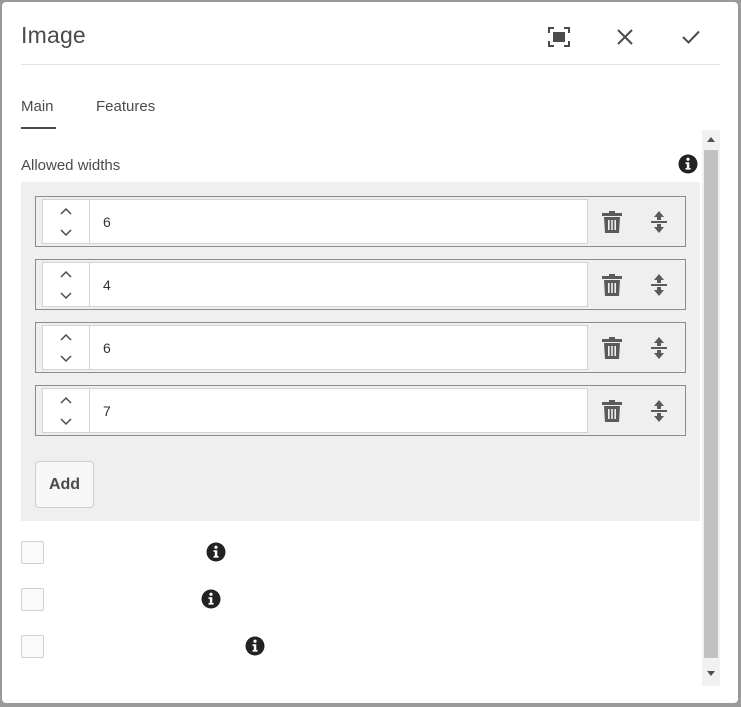 The image size is (741, 707). I want to click on fullscreen-icon, so click(559, 37).